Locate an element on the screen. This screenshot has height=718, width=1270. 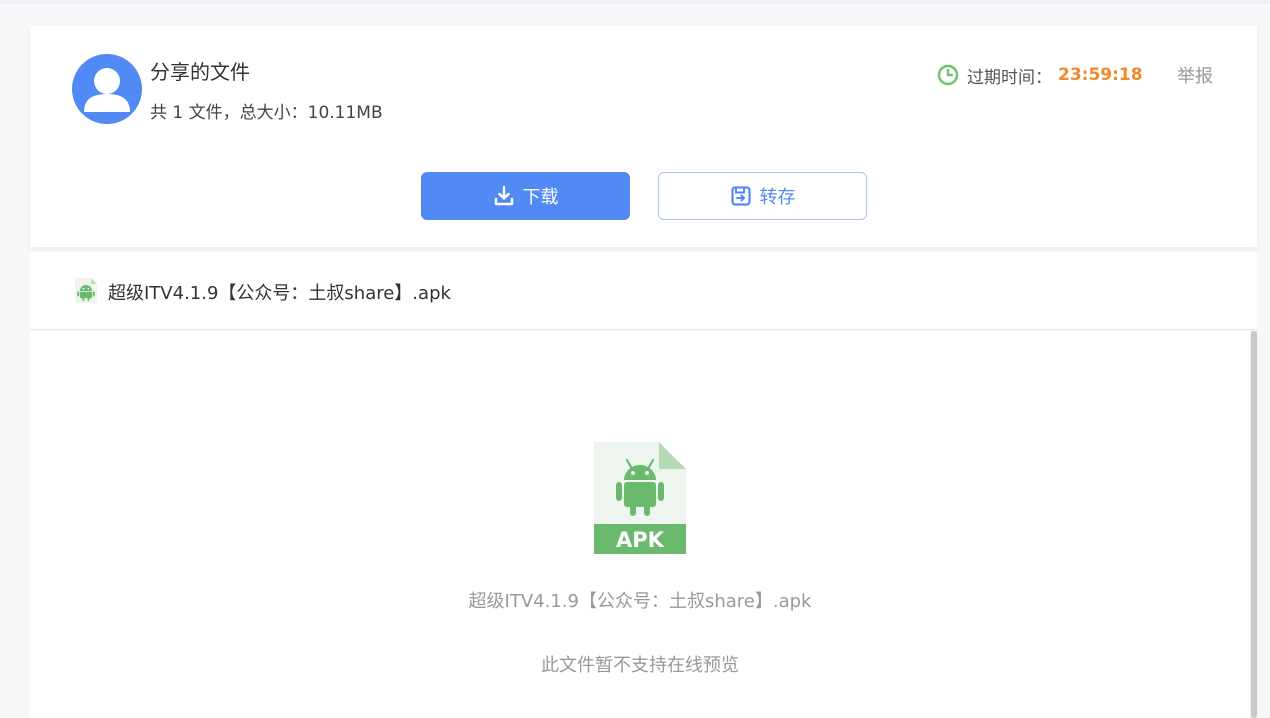
expire-time: 23:59:18 is located at coordinates (1100, 75).